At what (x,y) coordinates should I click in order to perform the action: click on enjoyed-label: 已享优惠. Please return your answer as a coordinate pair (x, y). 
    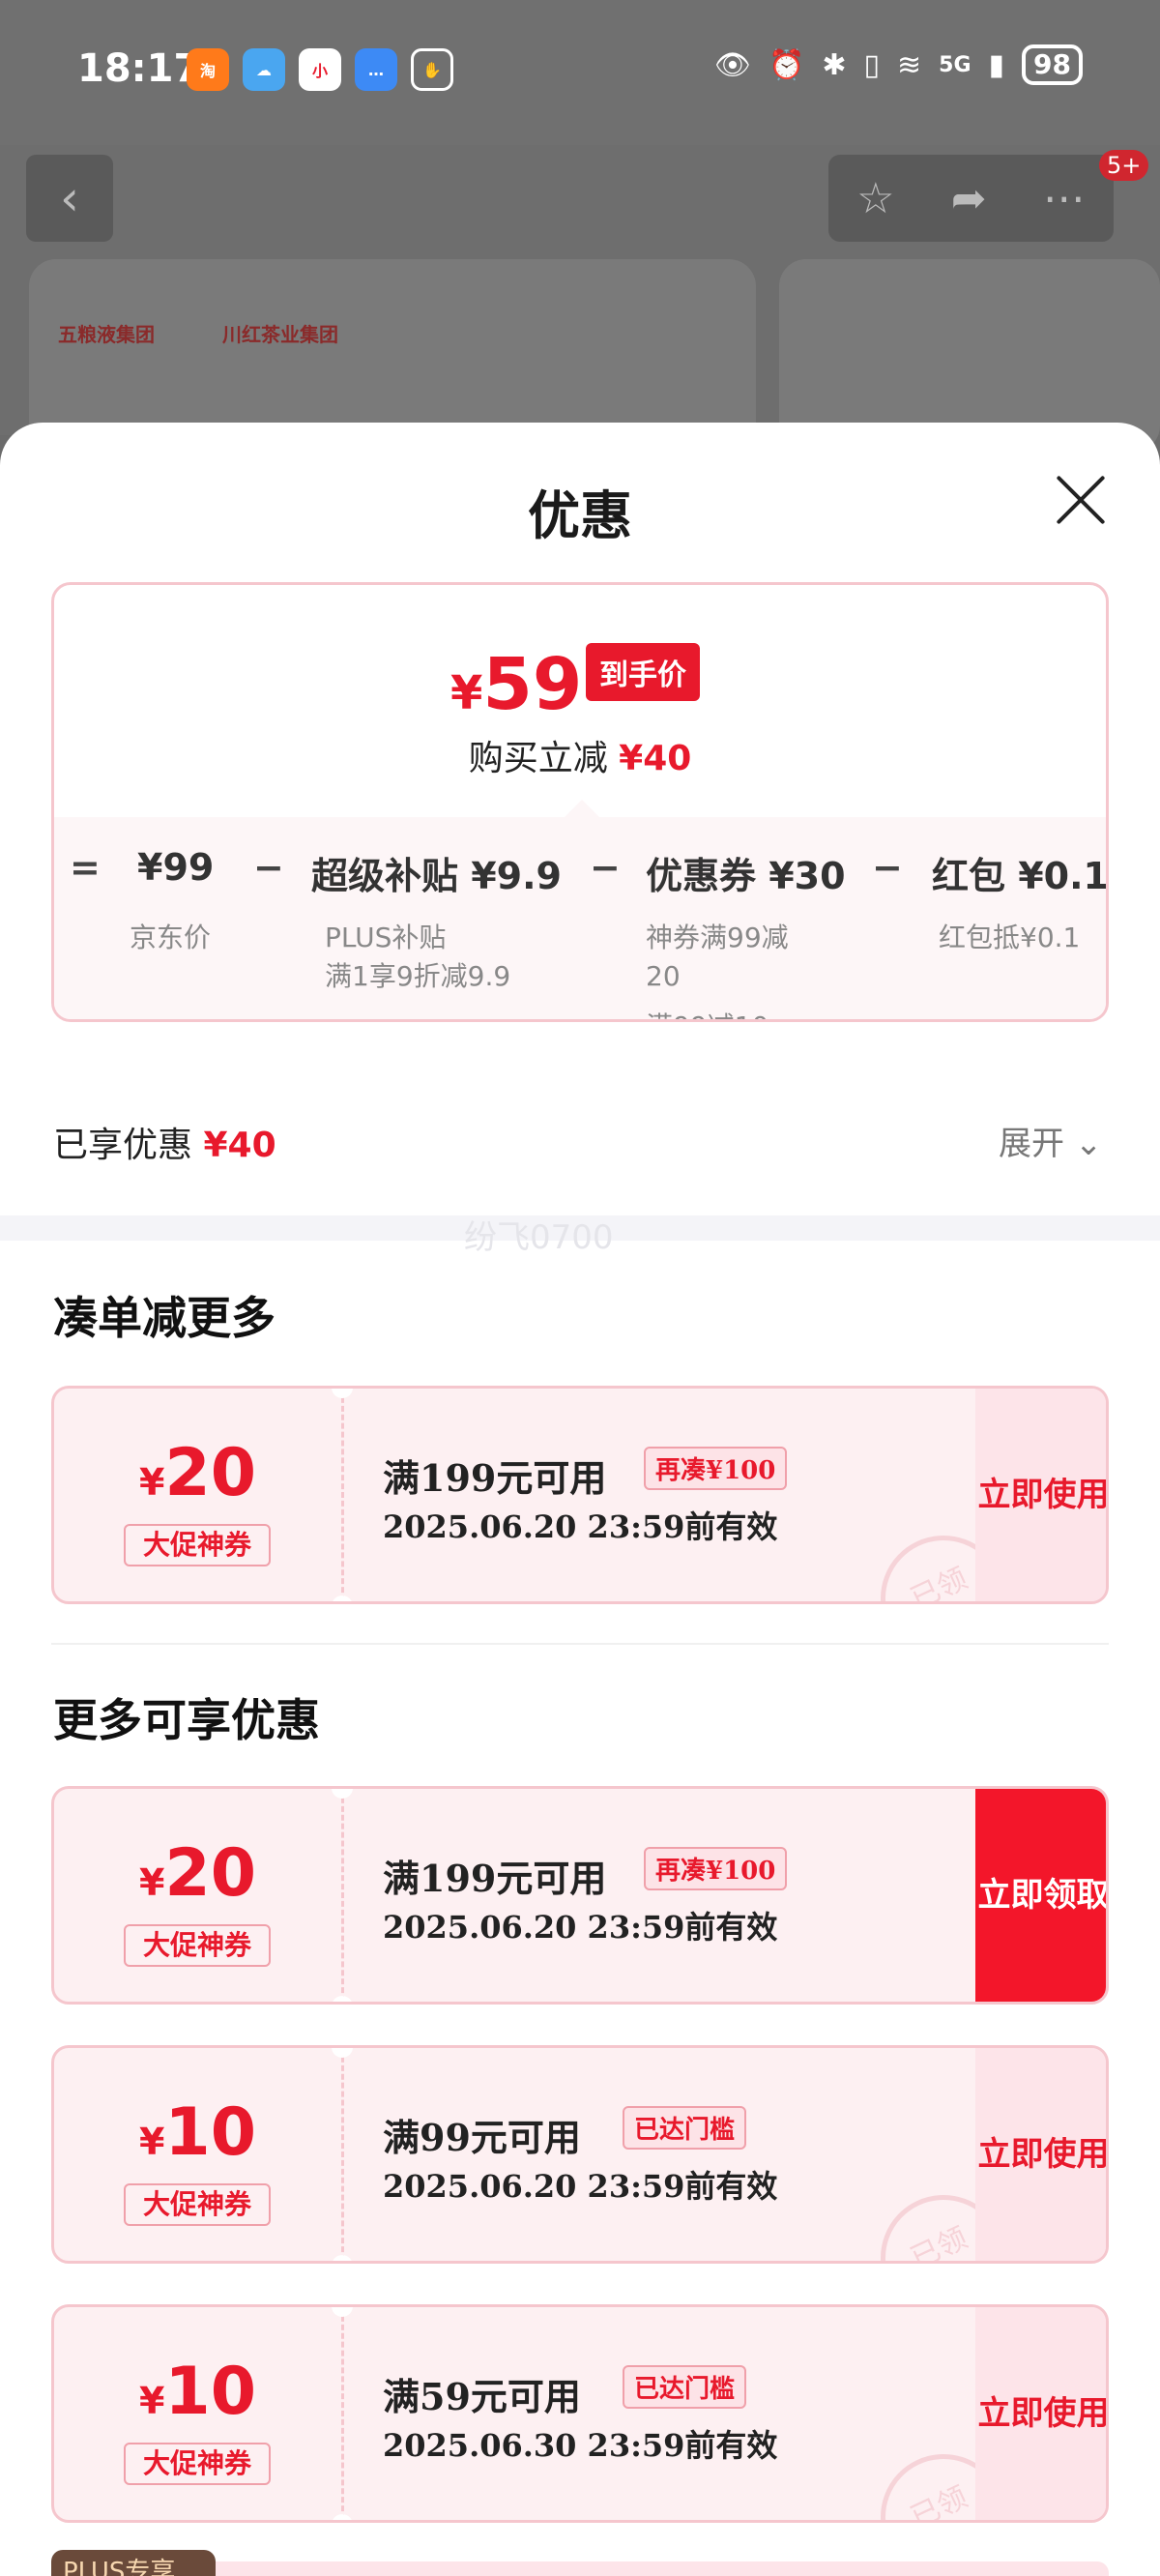
    Looking at the image, I should click on (123, 1145).